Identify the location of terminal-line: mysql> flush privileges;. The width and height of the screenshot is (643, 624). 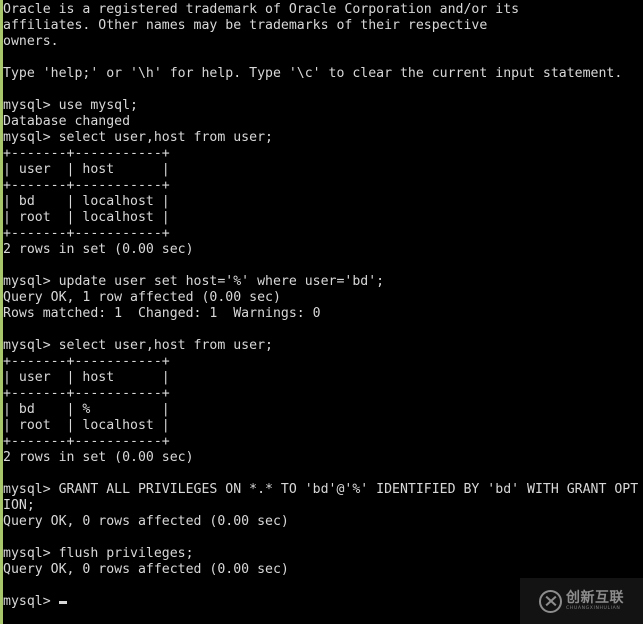
(98, 553).